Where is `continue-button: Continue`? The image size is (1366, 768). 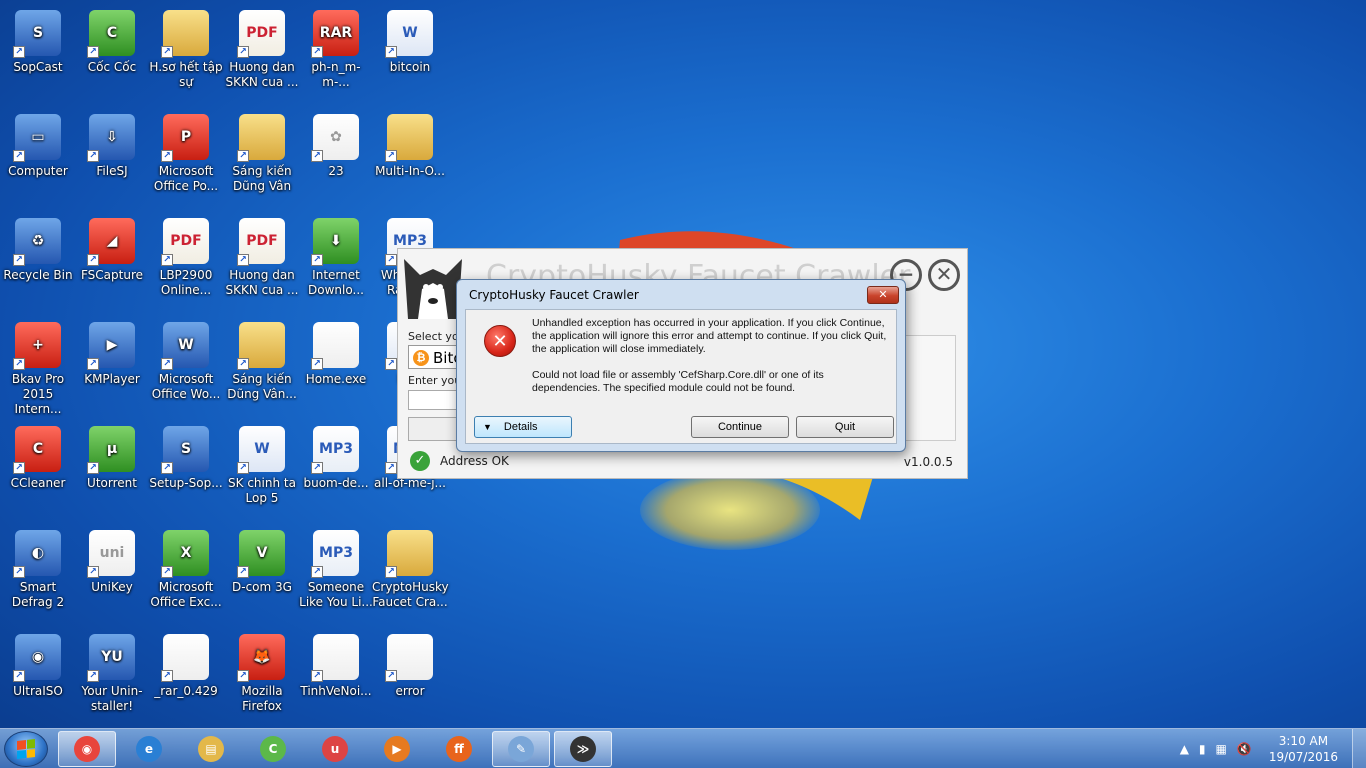 continue-button: Continue is located at coordinates (740, 427).